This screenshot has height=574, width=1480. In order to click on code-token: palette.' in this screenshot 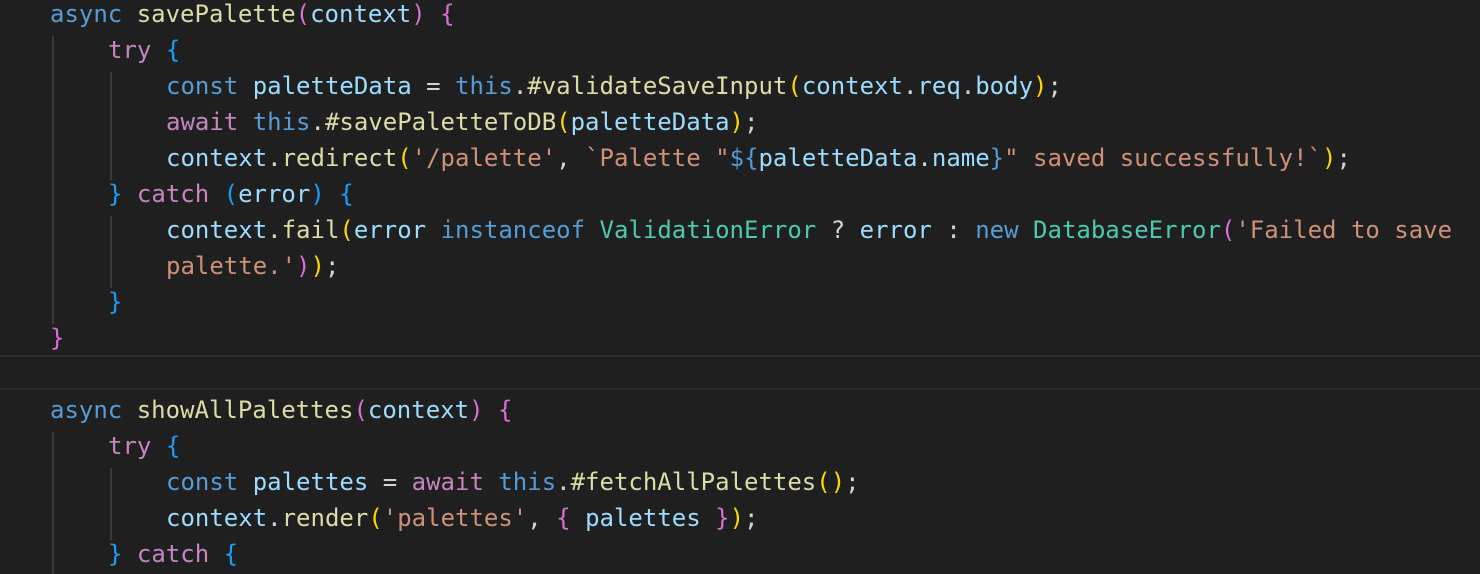, I will do `click(231, 266)`.